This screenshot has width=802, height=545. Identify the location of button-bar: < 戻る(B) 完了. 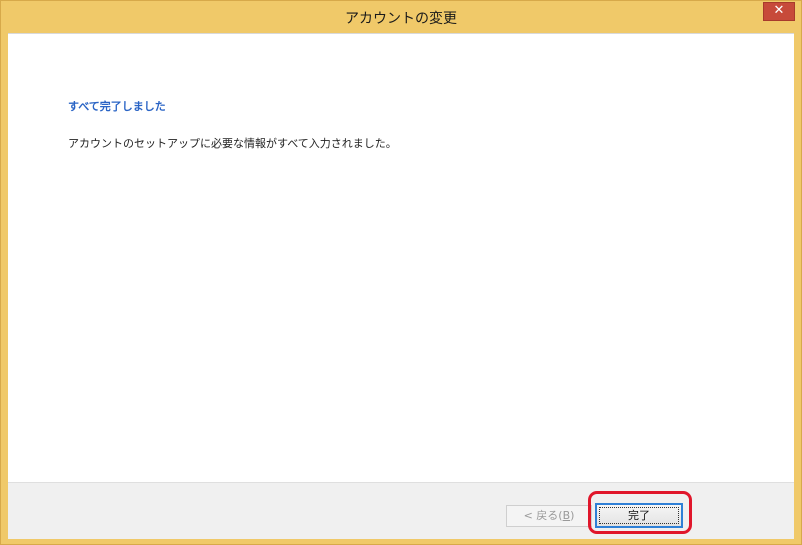
(401, 510).